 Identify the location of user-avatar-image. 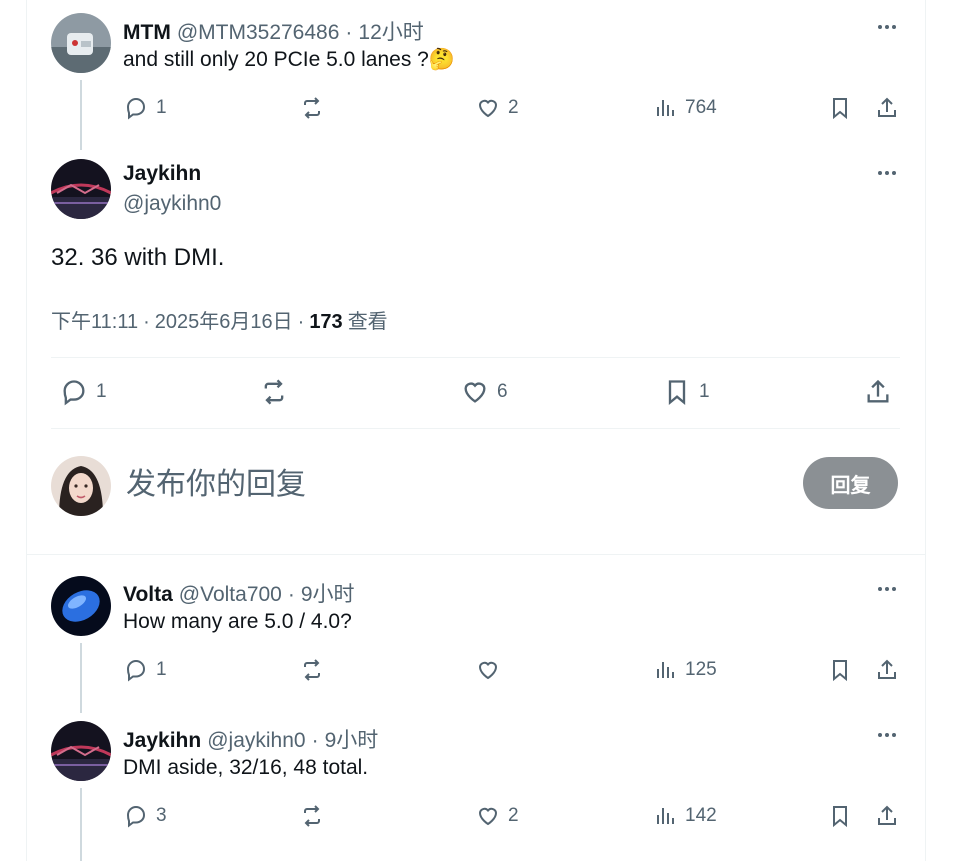
(81, 486).